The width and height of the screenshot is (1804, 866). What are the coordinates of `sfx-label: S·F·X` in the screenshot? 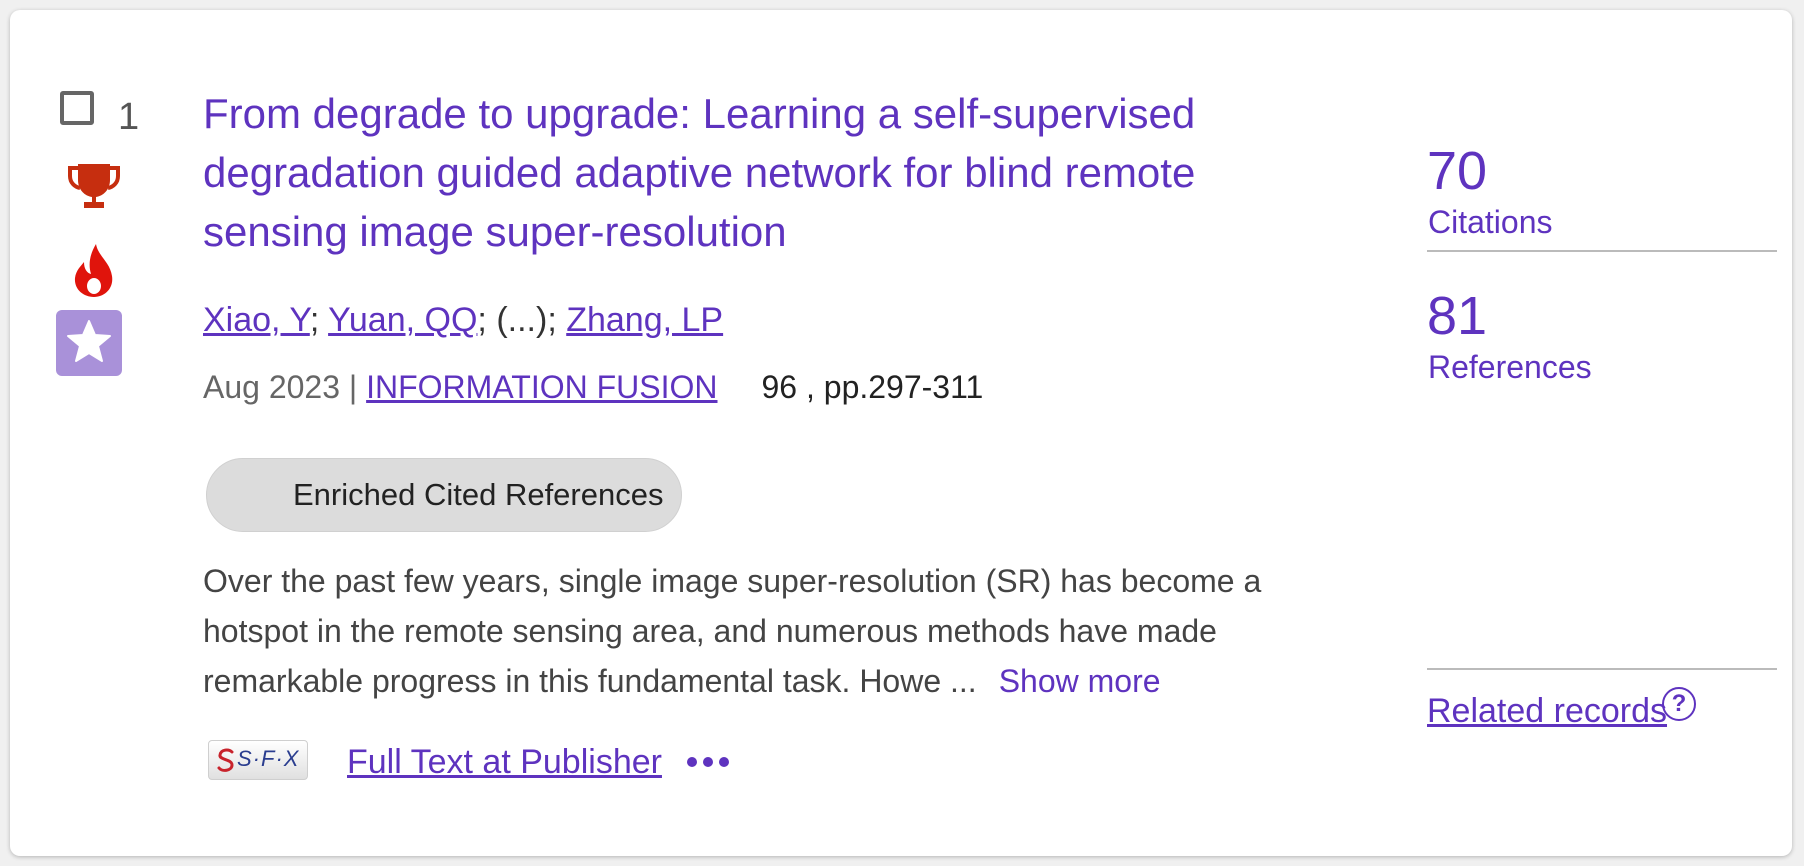 It's located at (268, 758).